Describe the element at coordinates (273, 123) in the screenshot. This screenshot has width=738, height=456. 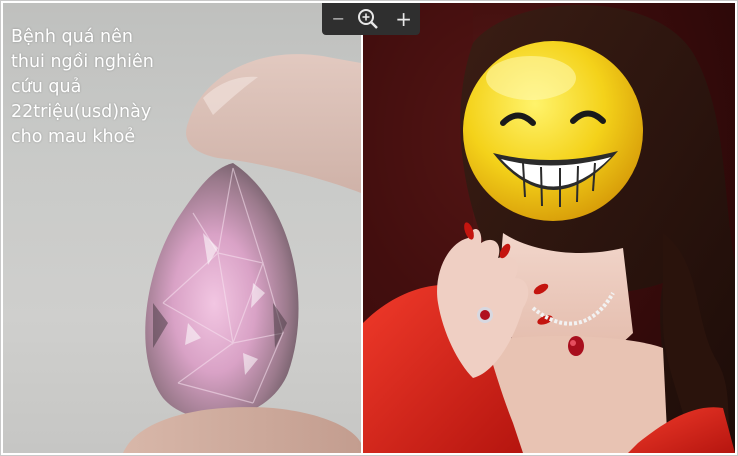
I see `finger-shape` at that location.